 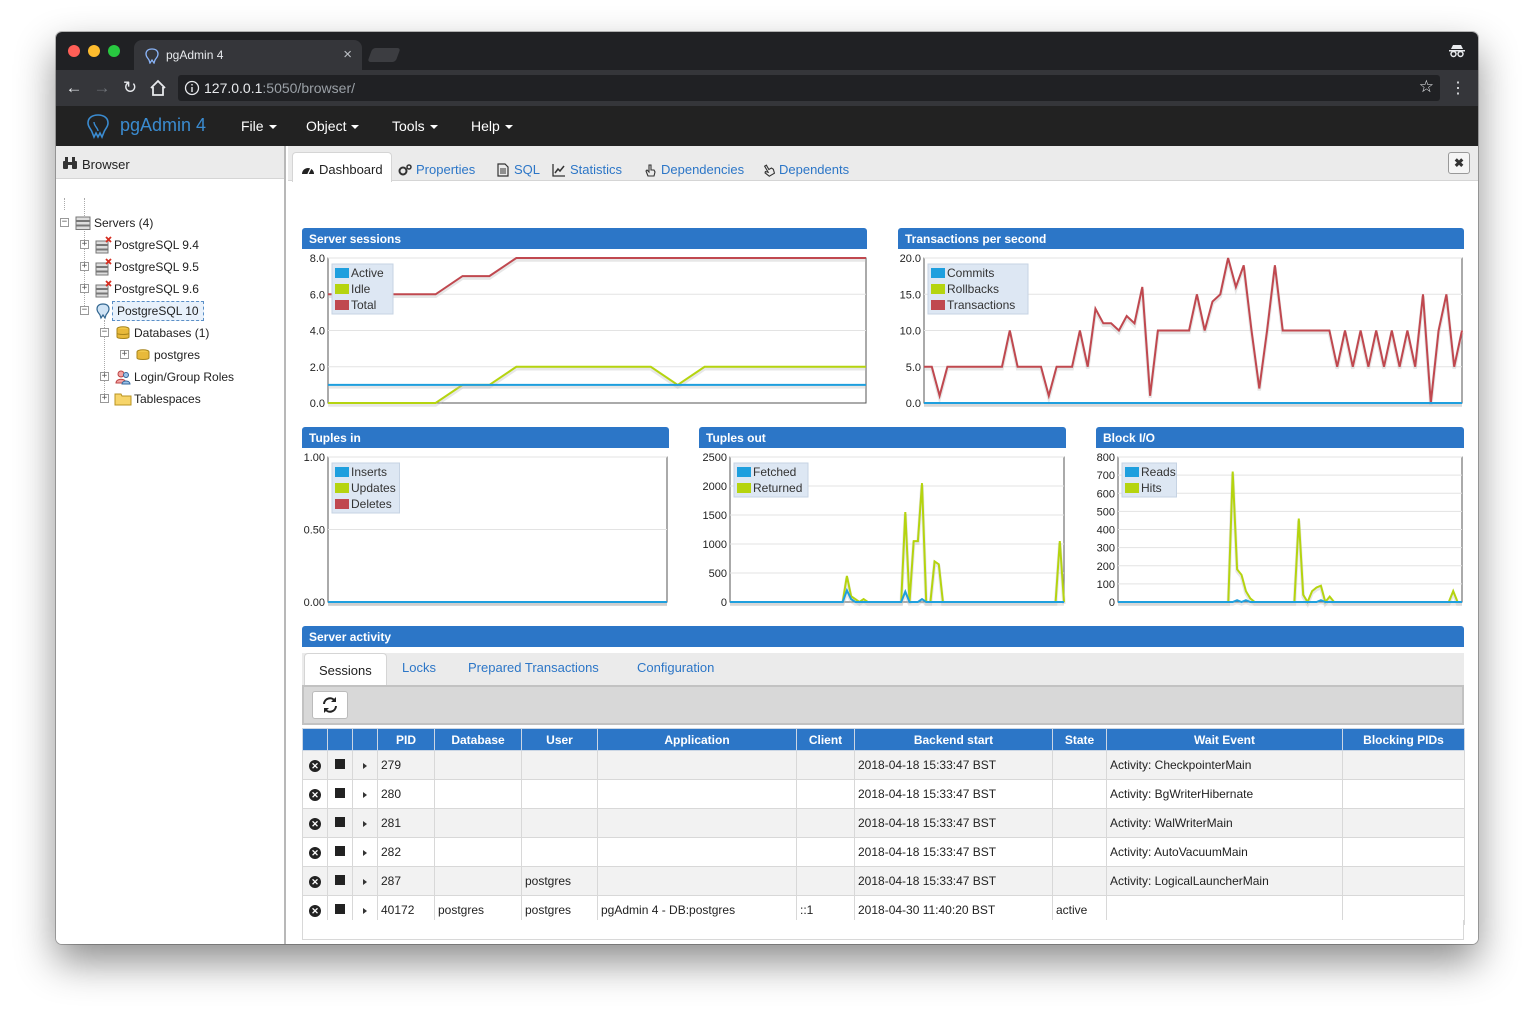 I want to click on tree-node-databases: − Databases (1), so click(x=190, y=333).